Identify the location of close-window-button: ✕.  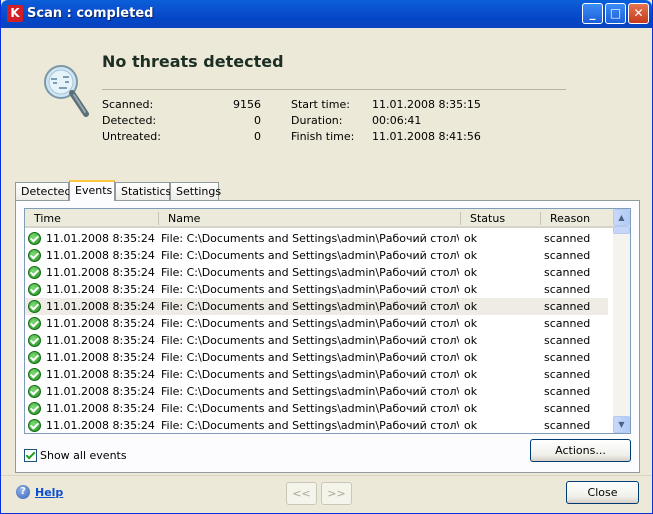
(638, 13).